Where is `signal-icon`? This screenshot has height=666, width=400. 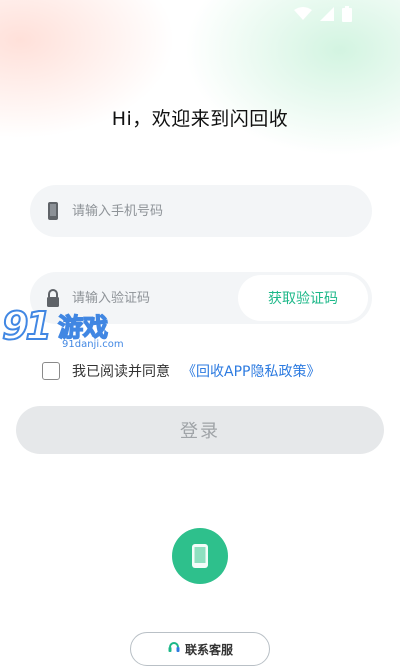
signal-icon is located at coordinates (327, 14).